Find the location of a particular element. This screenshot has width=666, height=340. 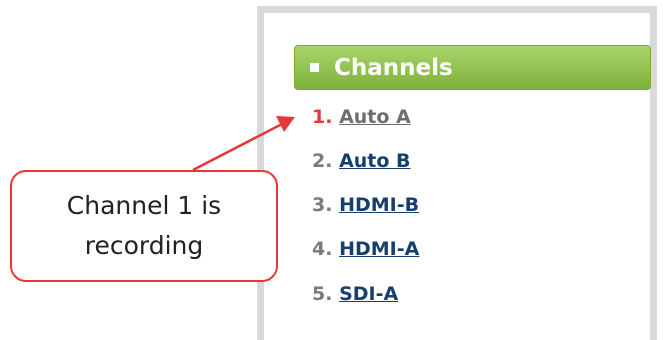

arrowhead-icon is located at coordinates (285, 124).